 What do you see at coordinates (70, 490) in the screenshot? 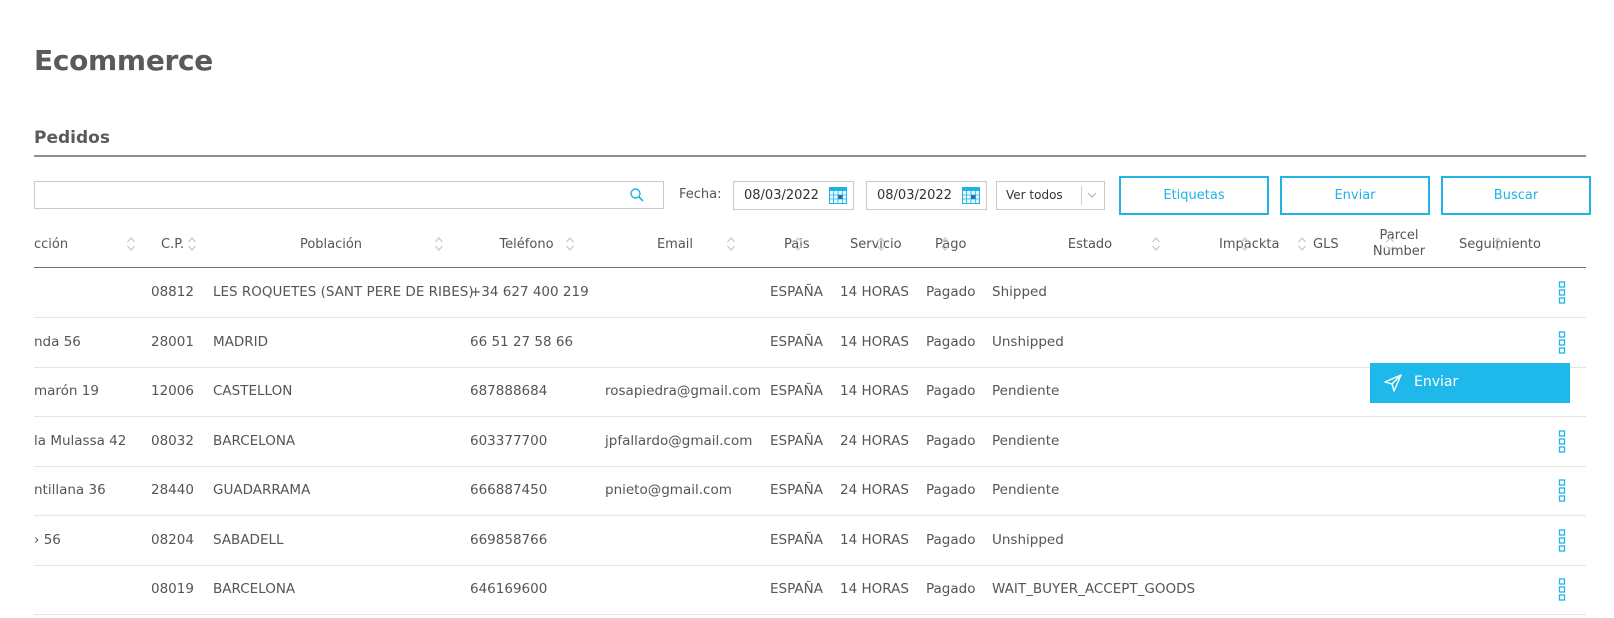
I see `cell-direccion: ntillana 36` at bounding box center [70, 490].